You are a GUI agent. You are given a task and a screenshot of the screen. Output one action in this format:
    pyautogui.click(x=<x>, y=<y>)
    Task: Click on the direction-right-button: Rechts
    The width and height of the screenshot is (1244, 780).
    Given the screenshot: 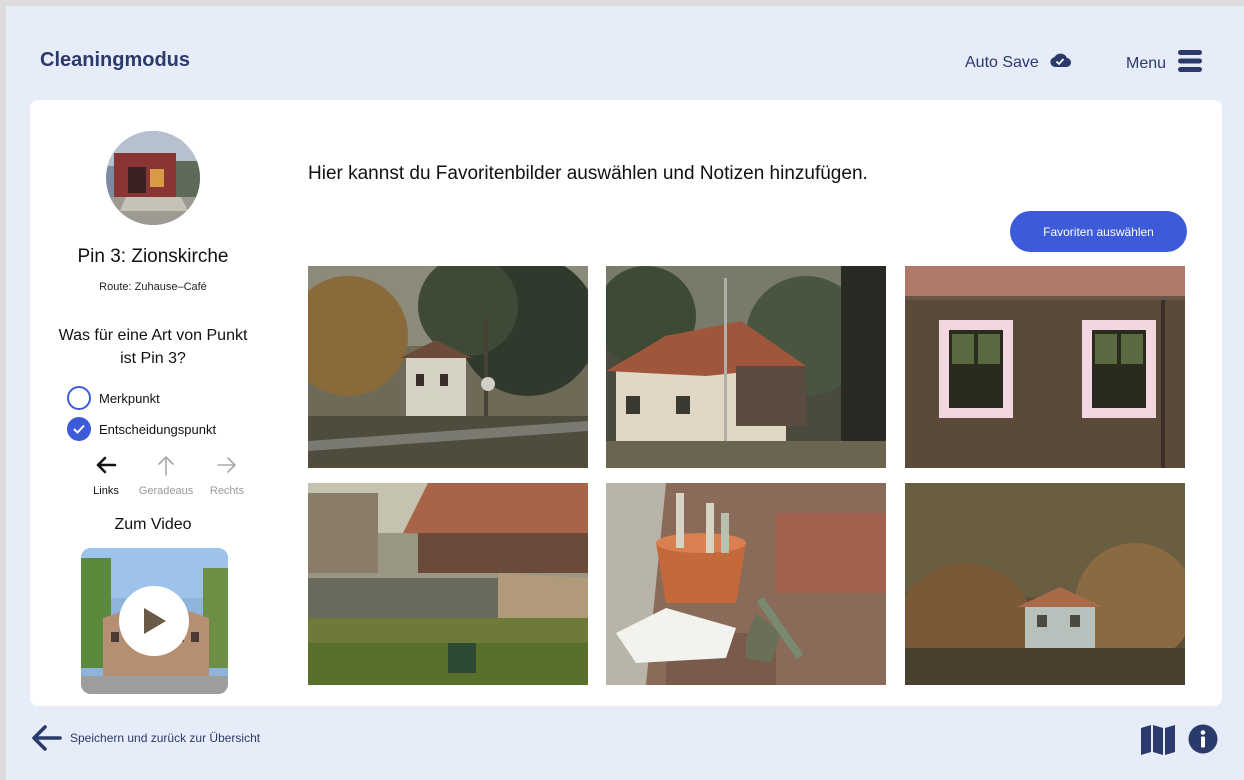 What is the action you would take?
    pyautogui.click(x=227, y=475)
    